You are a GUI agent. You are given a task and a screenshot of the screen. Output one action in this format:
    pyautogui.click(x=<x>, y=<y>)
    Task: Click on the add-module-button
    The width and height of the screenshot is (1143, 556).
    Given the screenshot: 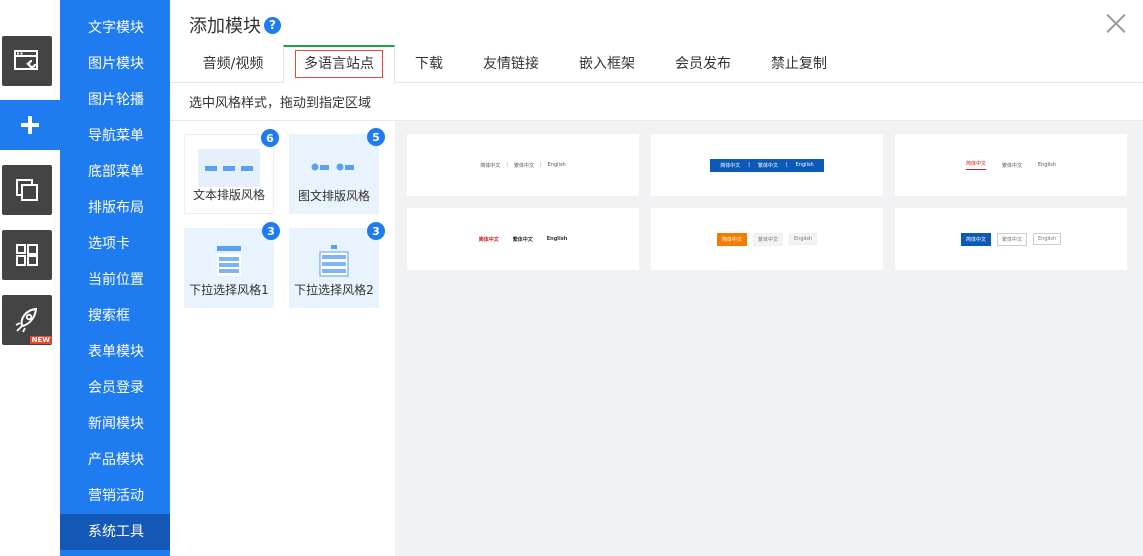 What is the action you would take?
    pyautogui.click(x=30, y=125)
    